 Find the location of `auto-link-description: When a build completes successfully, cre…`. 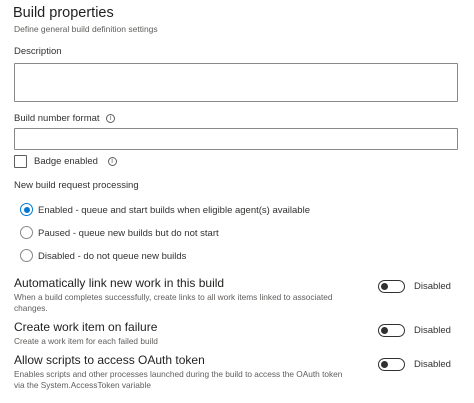

auto-link-description: When a build completes successfully, cre… is located at coordinates (173, 302).